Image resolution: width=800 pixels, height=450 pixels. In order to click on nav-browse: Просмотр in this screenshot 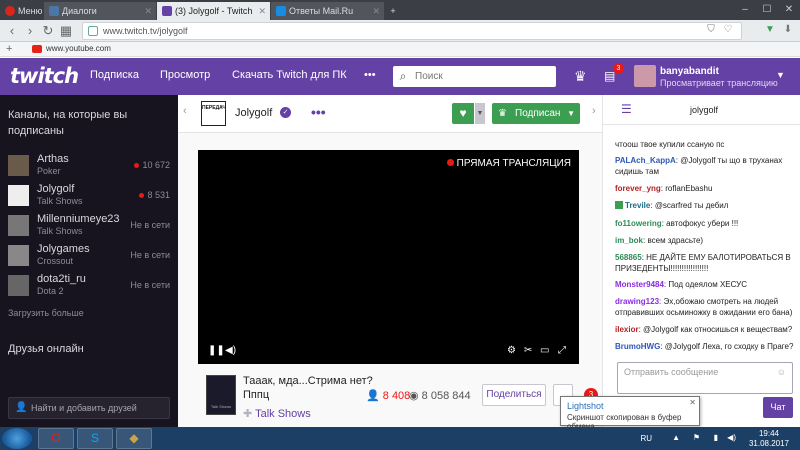, I will do `click(185, 75)`.